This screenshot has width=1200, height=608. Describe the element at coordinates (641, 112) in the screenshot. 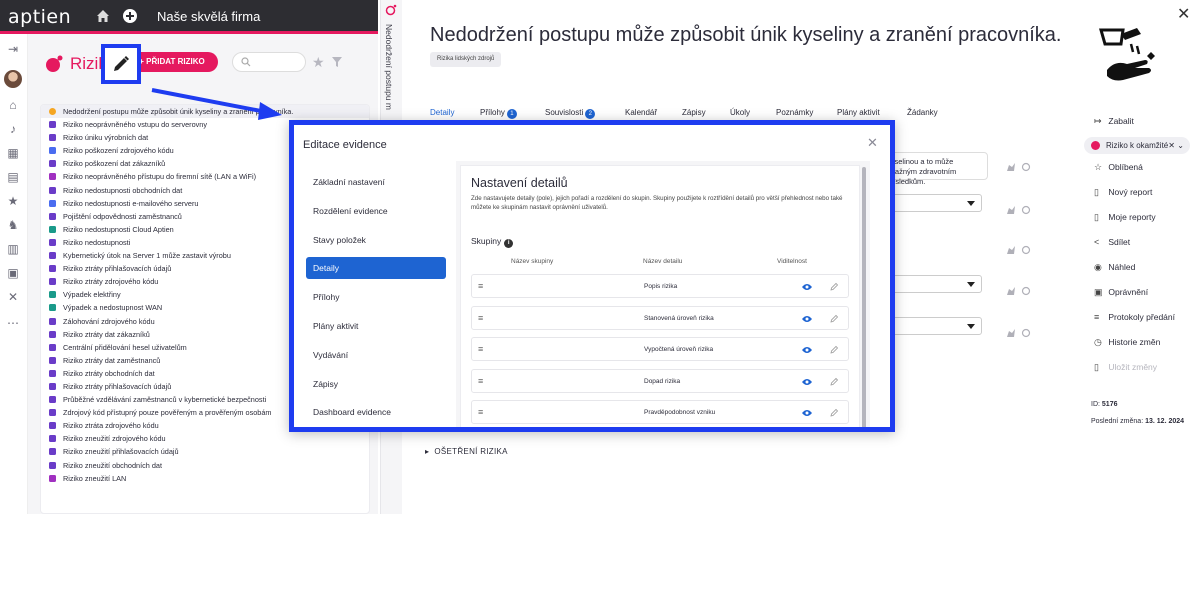

I see `tab-4: Kalendář` at that location.